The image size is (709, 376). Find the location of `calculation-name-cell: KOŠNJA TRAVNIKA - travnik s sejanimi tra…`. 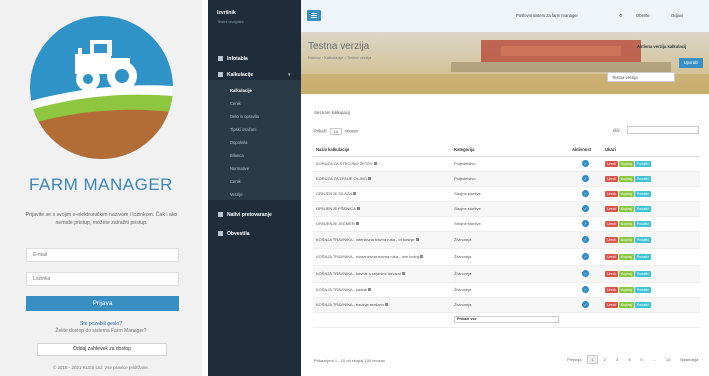

calculation-name-cell: KOŠNJA TRAVNIKA - travnik s sejanimi tra… is located at coordinates (382, 274).